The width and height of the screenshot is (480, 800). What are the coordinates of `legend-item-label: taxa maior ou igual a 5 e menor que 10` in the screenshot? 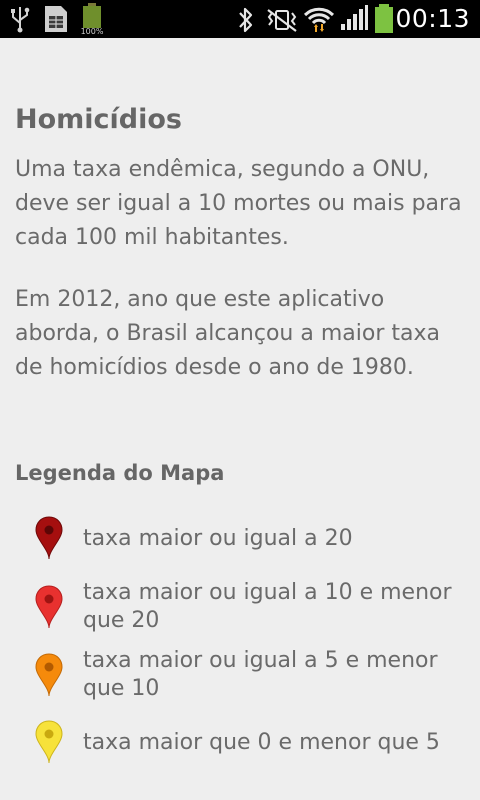 It's located at (260, 674).